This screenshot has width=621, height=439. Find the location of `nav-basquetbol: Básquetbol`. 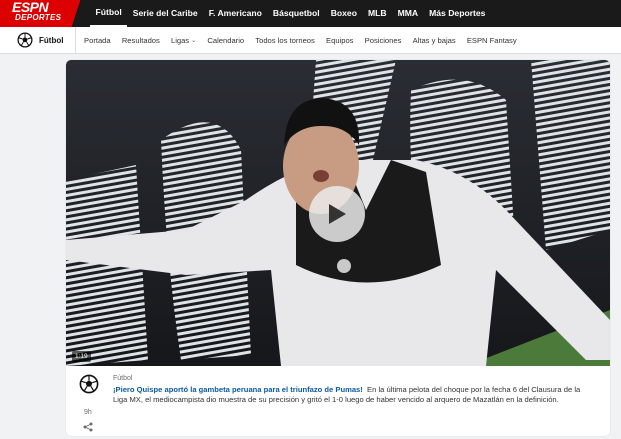

nav-basquetbol: Básquetbol is located at coordinates (296, 13).